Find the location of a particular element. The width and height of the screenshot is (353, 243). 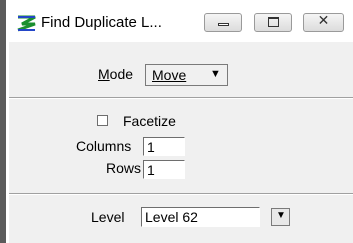

maximize-icon is located at coordinates (273, 22).